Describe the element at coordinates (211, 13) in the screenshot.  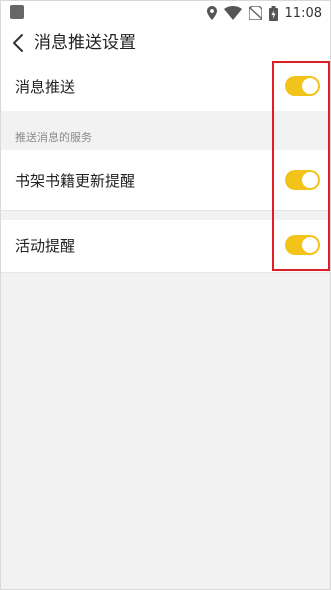
I see `location-icon` at that location.